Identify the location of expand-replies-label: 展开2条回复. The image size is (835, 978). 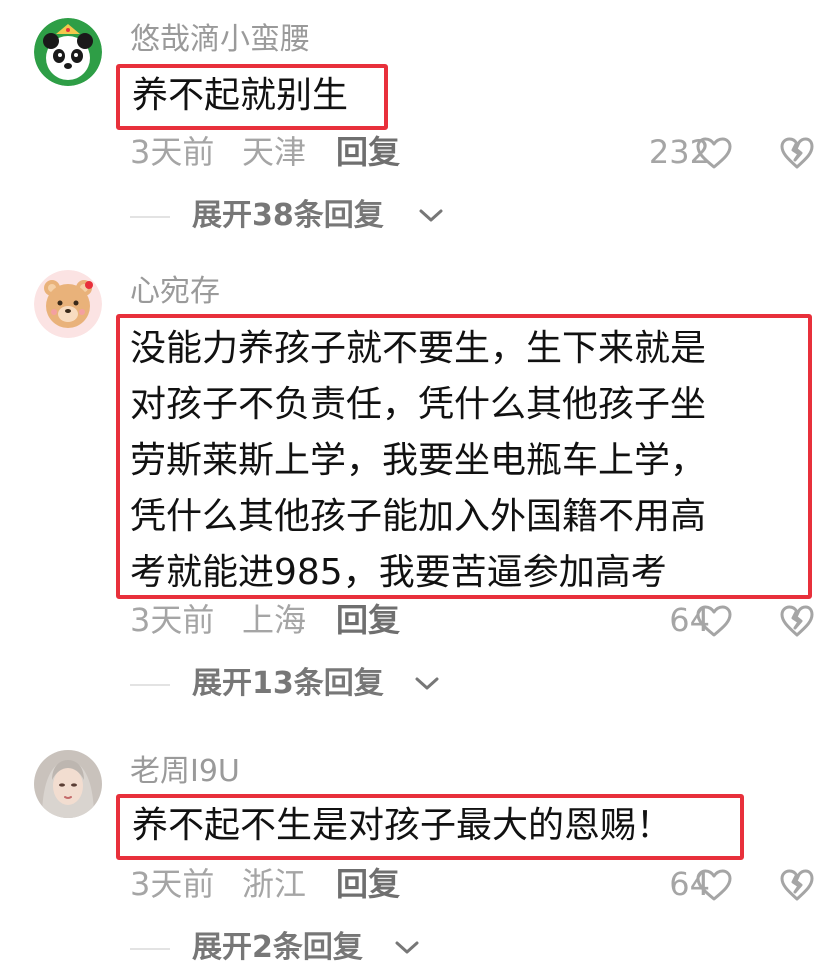
(277, 947).